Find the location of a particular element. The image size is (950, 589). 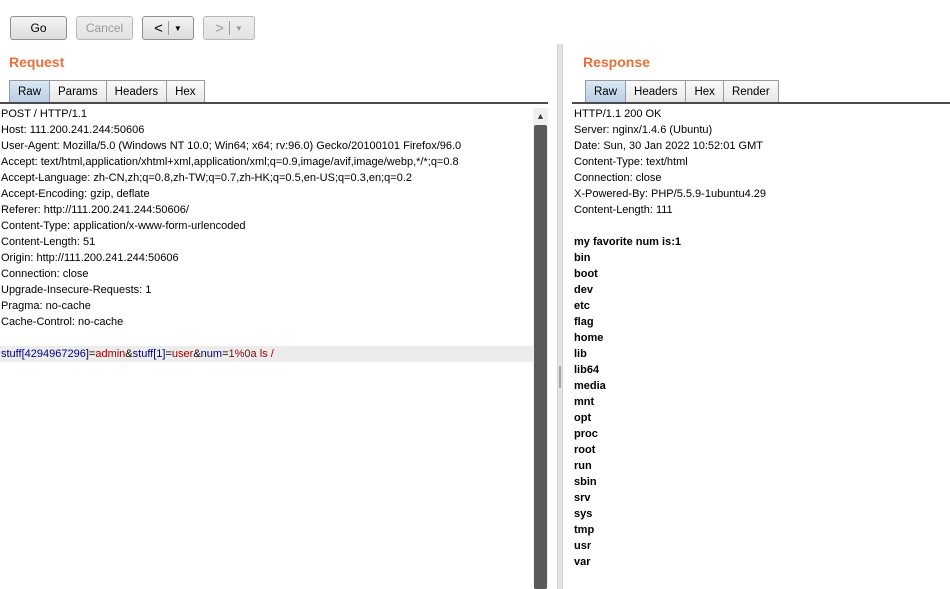

response-body-line: var is located at coordinates (582, 562).